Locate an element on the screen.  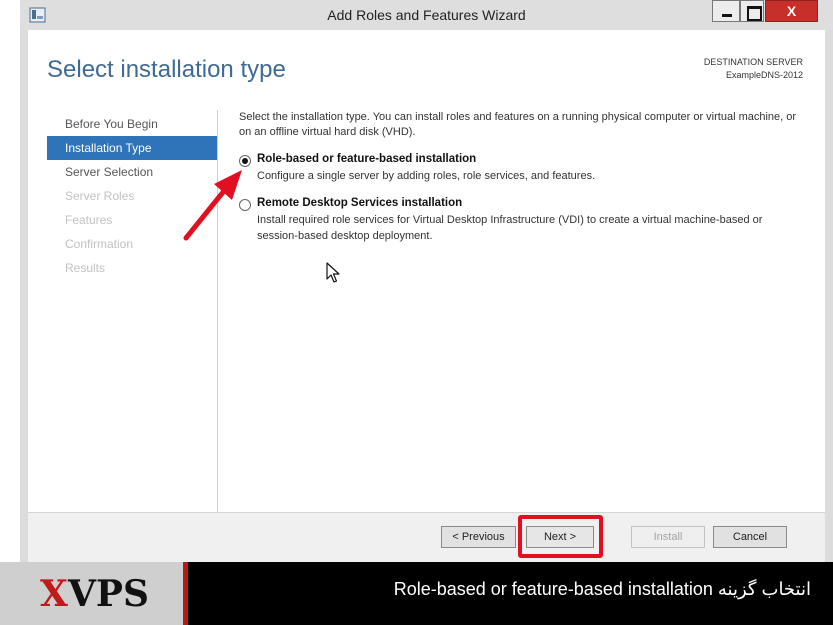
minimize-button is located at coordinates (726, 11).